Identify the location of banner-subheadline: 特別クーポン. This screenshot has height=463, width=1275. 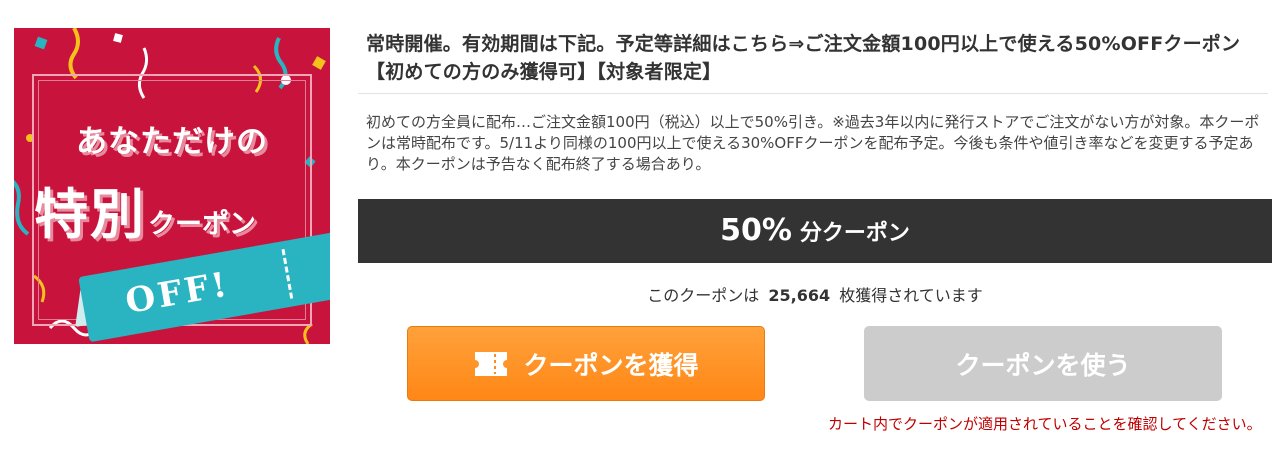
(145, 209).